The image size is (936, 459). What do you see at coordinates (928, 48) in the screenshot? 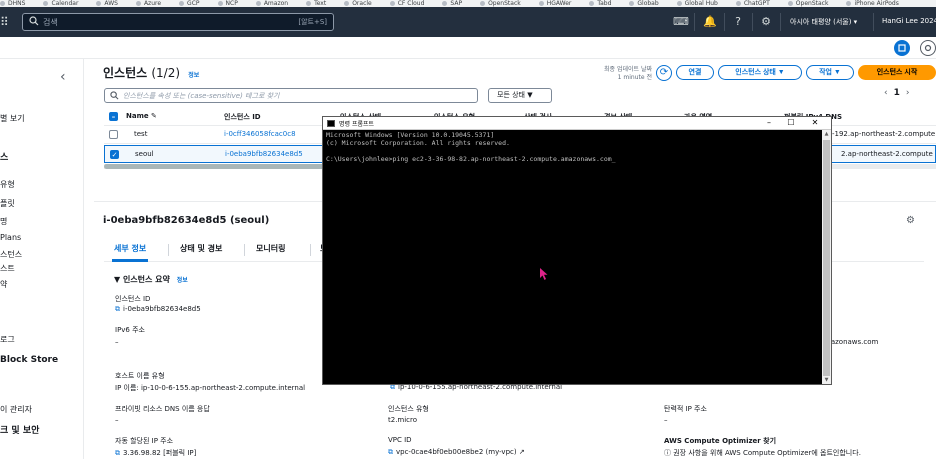
I see `settings-circle-icon` at bounding box center [928, 48].